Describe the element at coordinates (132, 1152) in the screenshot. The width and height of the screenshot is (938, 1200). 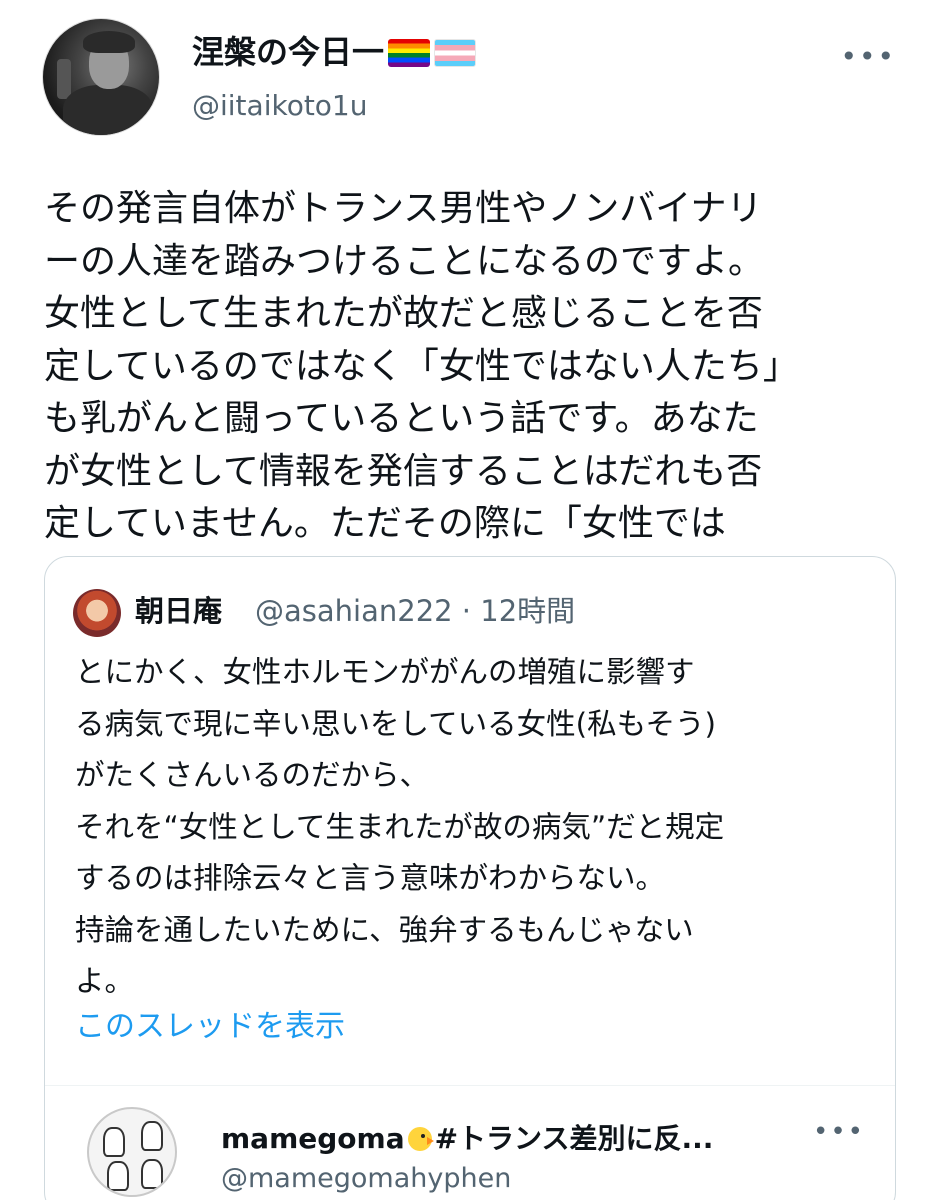
I see `next-user-avatar` at that location.